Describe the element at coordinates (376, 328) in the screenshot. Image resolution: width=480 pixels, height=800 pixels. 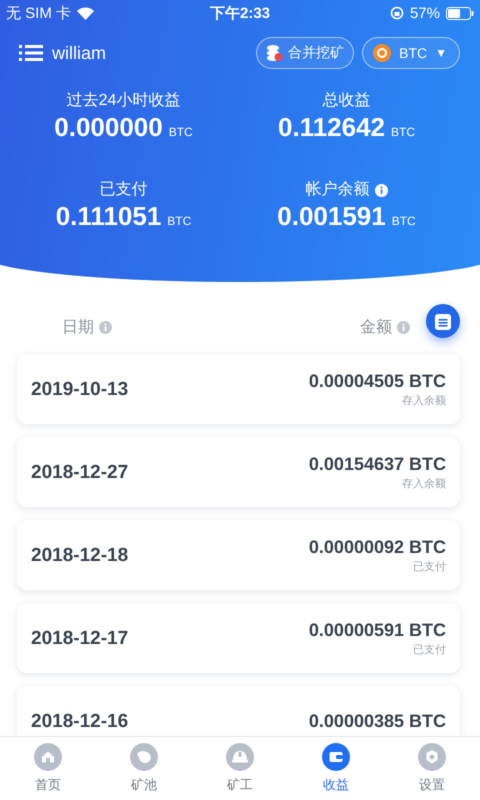
I see `column-header: 金额` at that location.